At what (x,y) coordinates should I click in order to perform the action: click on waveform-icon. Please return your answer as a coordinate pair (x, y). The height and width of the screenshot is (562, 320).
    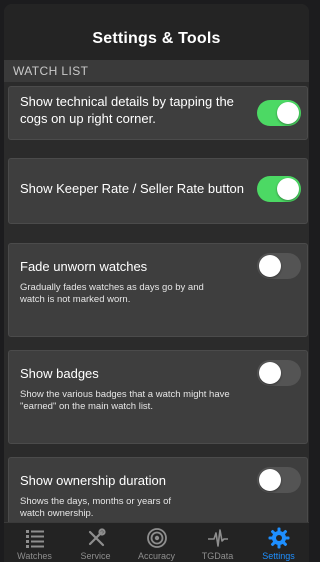
    Looking at the image, I should click on (217, 538).